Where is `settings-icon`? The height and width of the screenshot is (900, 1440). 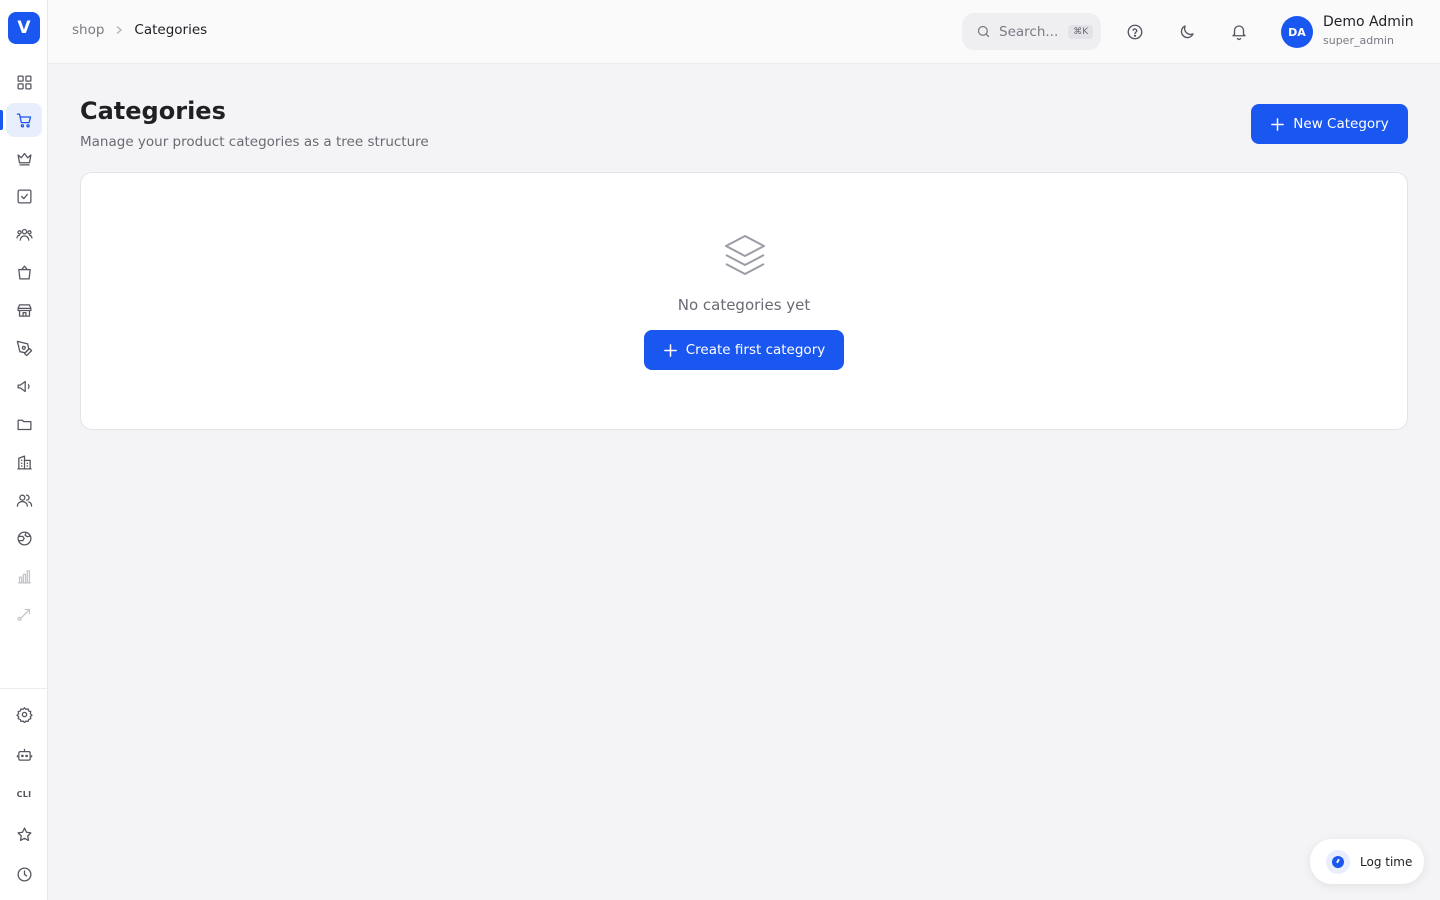 settings-icon is located at coordinates (24, 714).